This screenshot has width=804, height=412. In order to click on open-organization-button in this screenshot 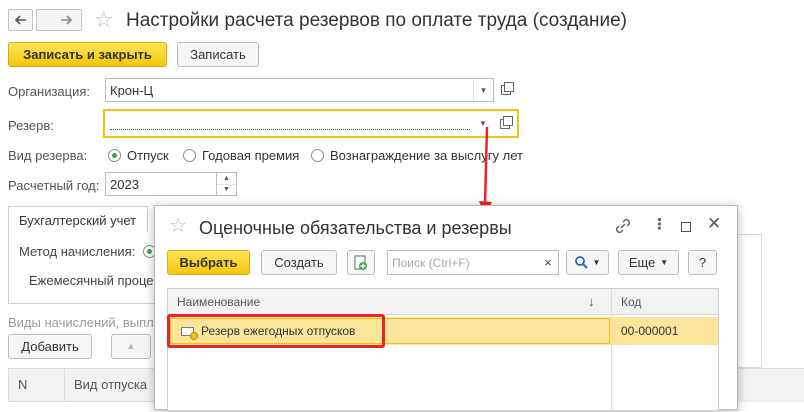, I will do `click(506, 90)`.